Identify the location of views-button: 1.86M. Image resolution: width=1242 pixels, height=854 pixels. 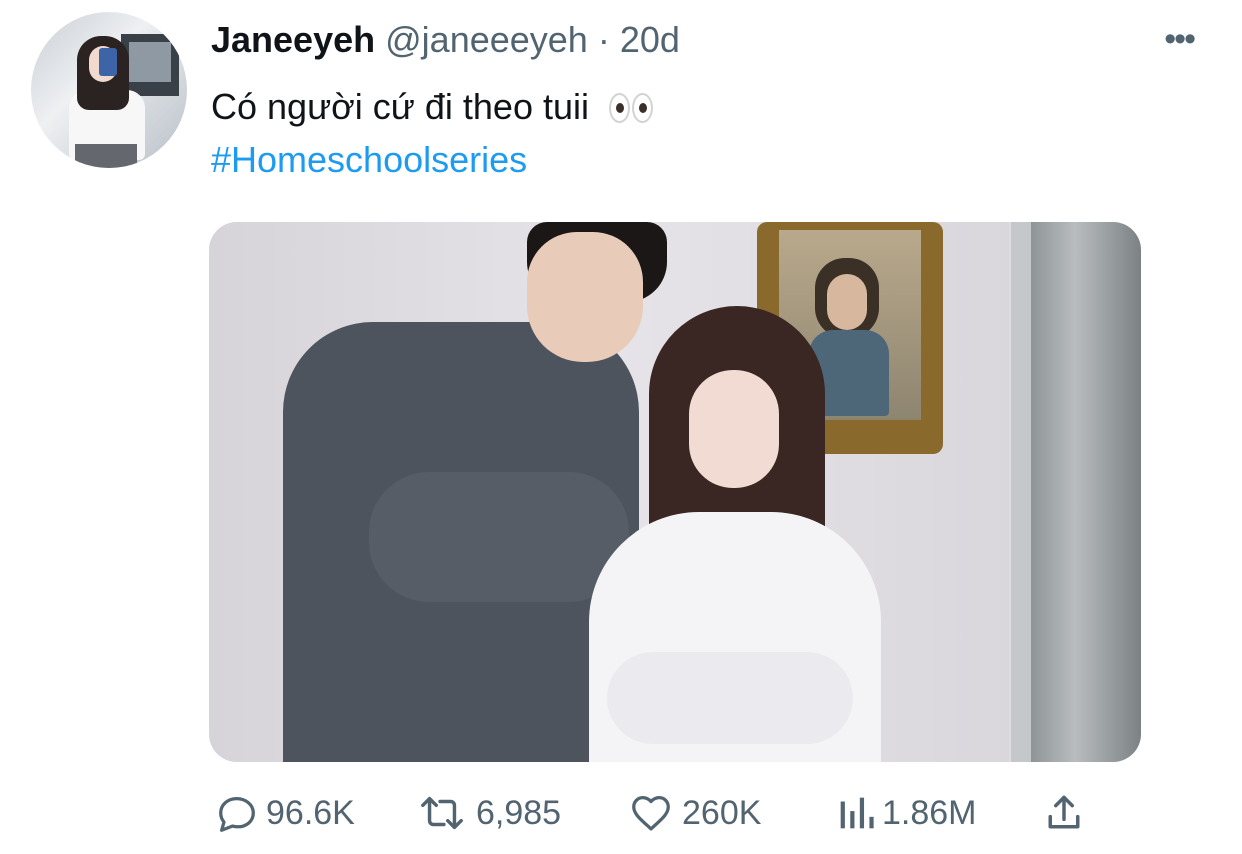
(906, 813).